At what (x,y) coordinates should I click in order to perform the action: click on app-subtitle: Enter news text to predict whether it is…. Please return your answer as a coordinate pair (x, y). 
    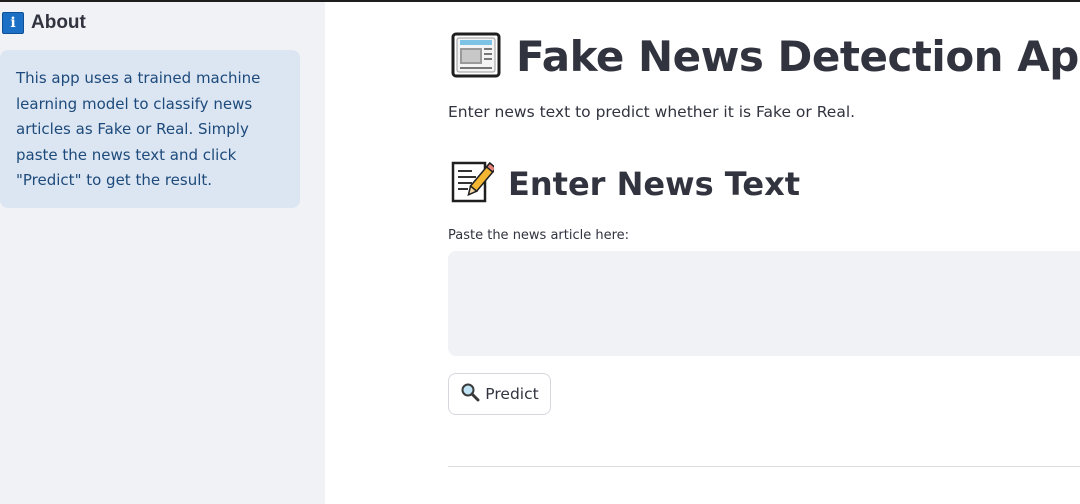
    Looking at the image, I should click on (652, 112).